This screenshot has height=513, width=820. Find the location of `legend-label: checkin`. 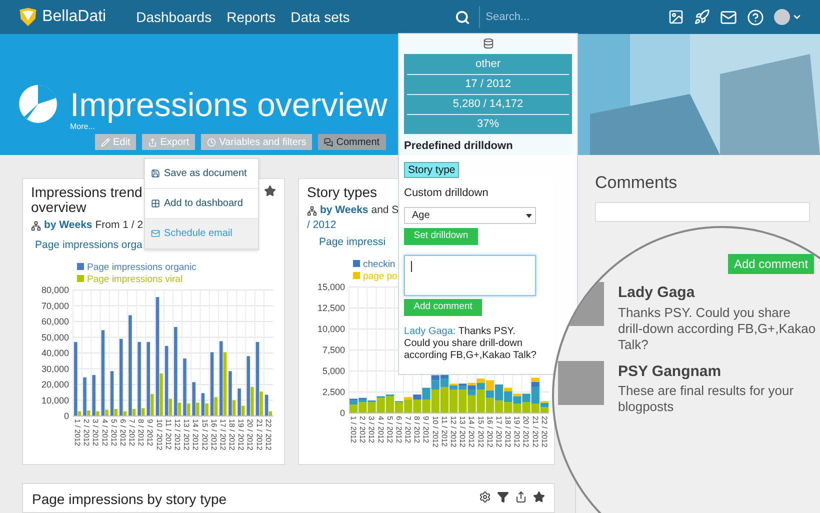

legend-label: checkin is located at coordinates (379, 264).